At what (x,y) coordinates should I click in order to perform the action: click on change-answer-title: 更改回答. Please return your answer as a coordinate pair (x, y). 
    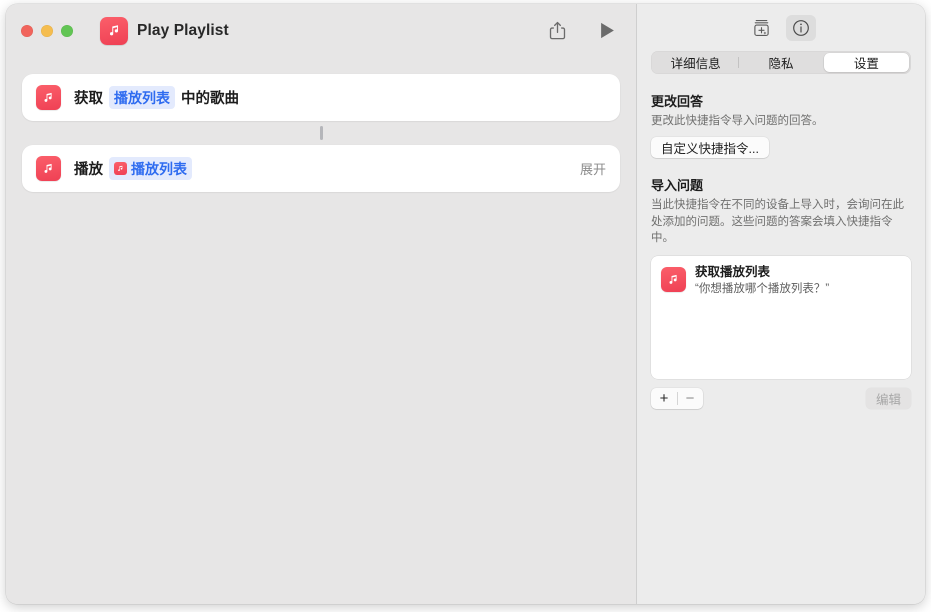
    Looking at the image, I should click on (677, 101).